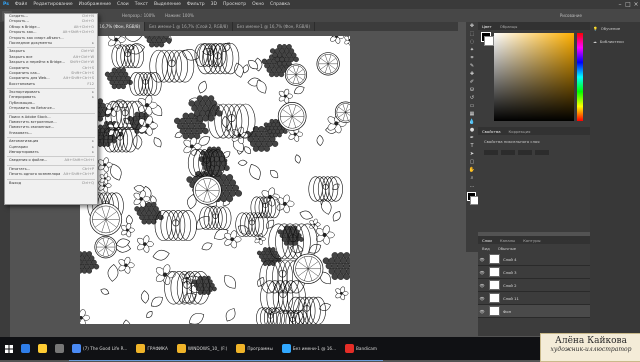 This screenshot has width=640, height=362. Describe the element at coordinates (571, 15) in the screenshot. I see `workspace-switcher: Рисование` at that location.